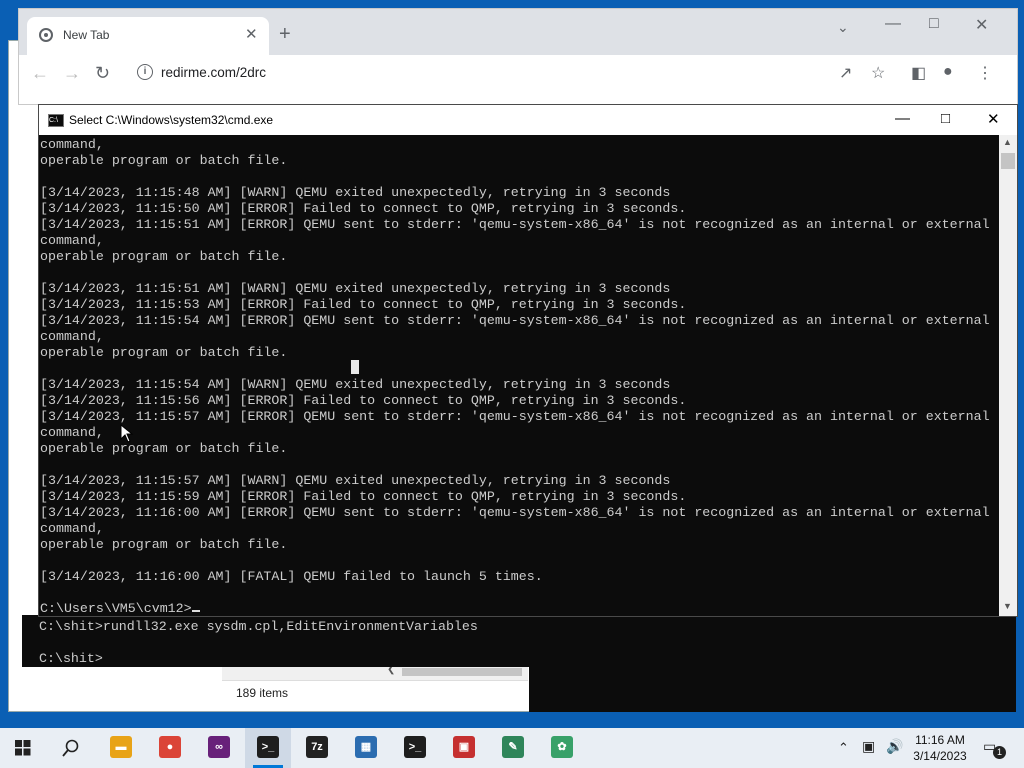 The height and width of the screenshot is (768, 1024). What do you see at coordinates (948, 72) in the screenshot?
I see `profile-avatar-icon: ●` at bounding box center [948, 72].